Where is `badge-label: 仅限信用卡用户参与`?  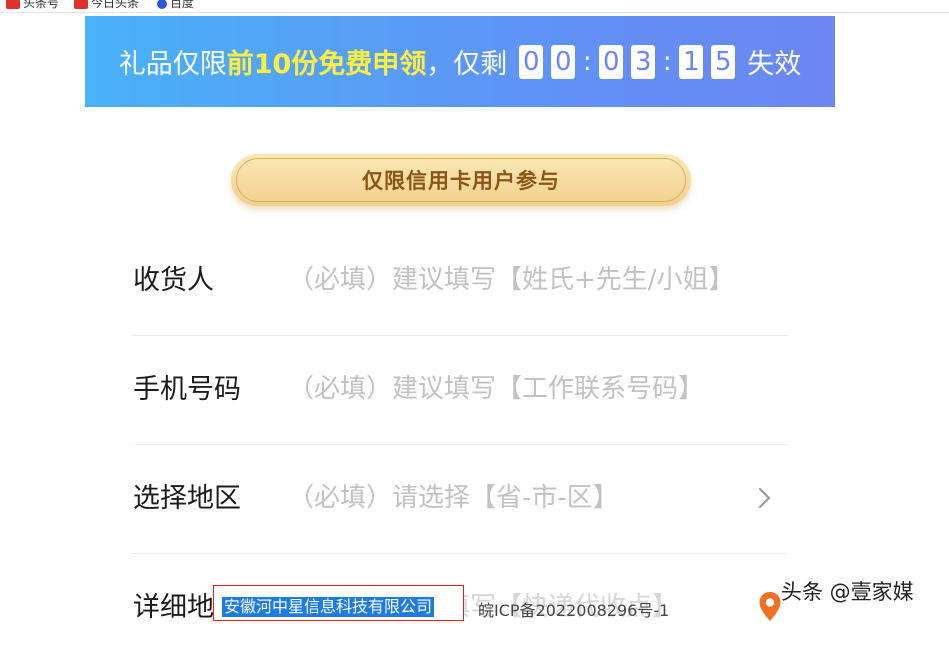
badge-label: 仅限信用卡用户参与 is located at coordinates (461, 180).